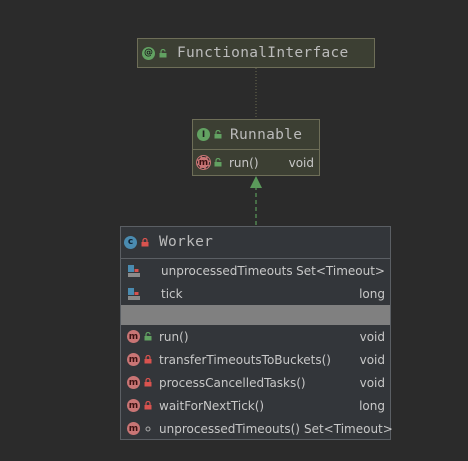 The width and height of the screenshot is (468, 461). I want to click on method-row: m unprocessedTimeouts() Set<Timeout>, so click(257, 428).